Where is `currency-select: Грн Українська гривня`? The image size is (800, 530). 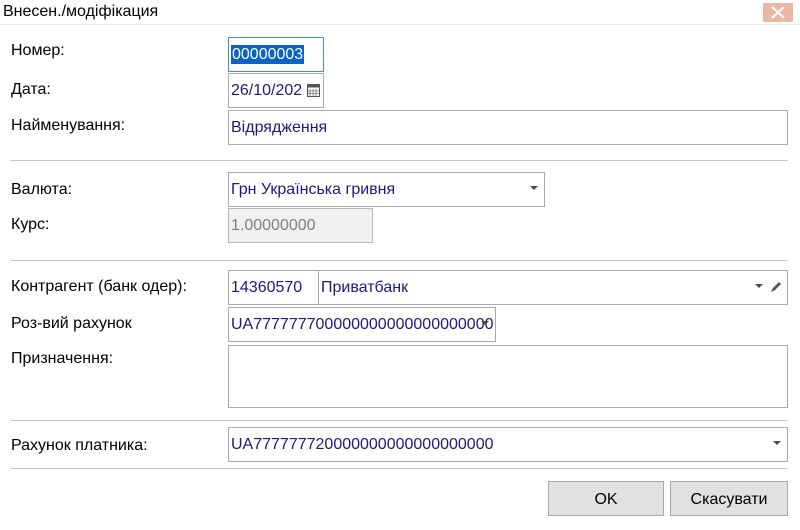
currency-select: Грн Українська гривня is located at coordinates (386, 189).